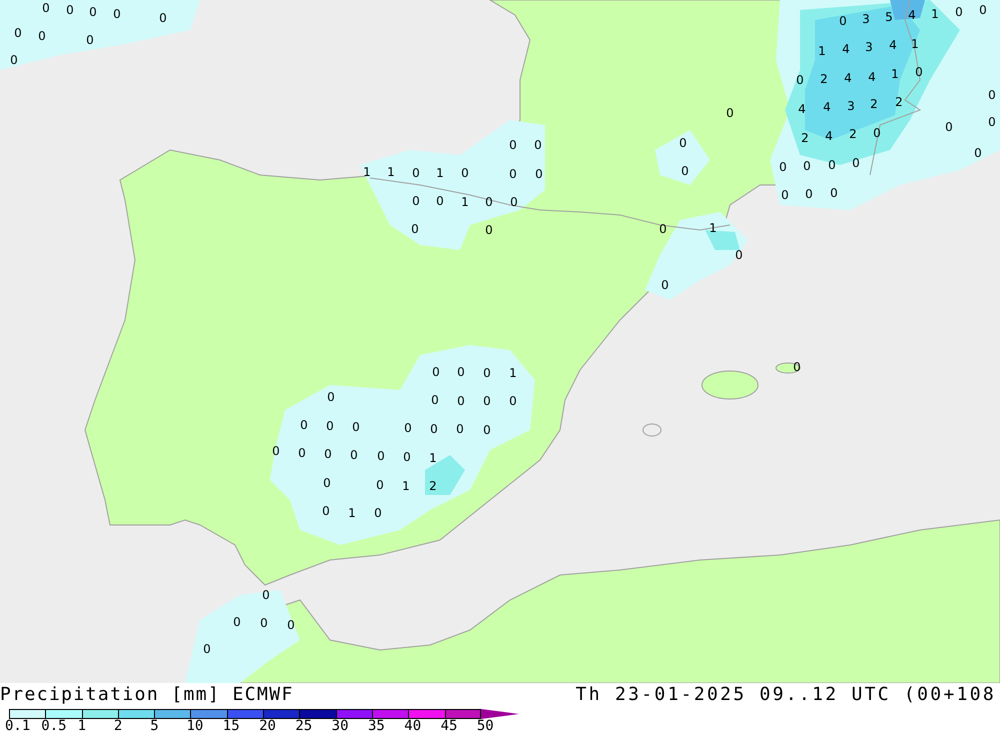  I want to click on scale-label: 30, so click(340, 725).